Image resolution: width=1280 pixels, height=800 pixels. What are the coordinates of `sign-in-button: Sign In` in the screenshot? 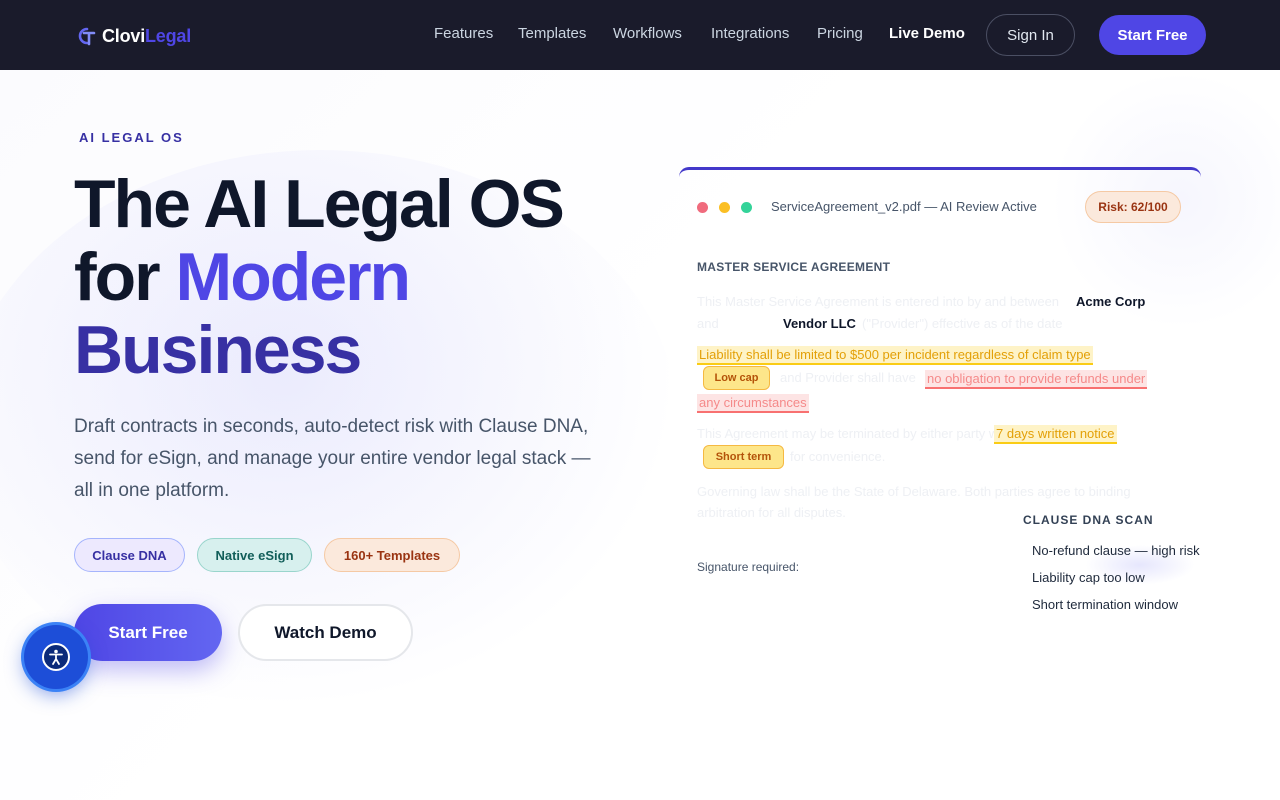 It's located at (1030, 35).